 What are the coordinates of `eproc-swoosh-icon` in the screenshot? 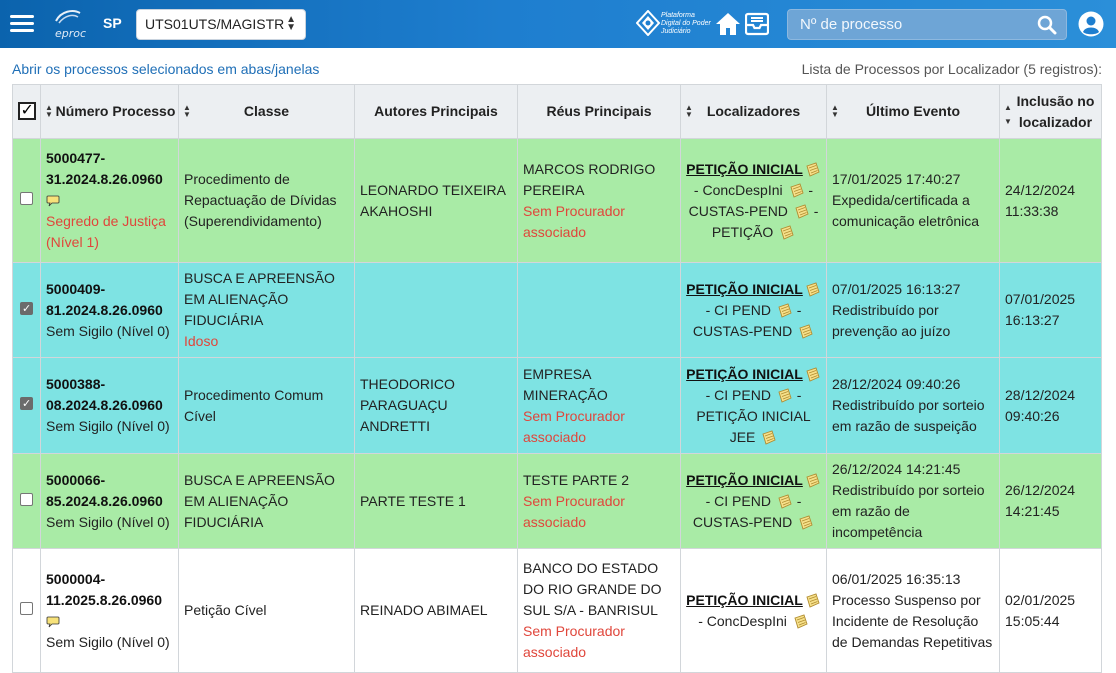 It's located at (68, 17).